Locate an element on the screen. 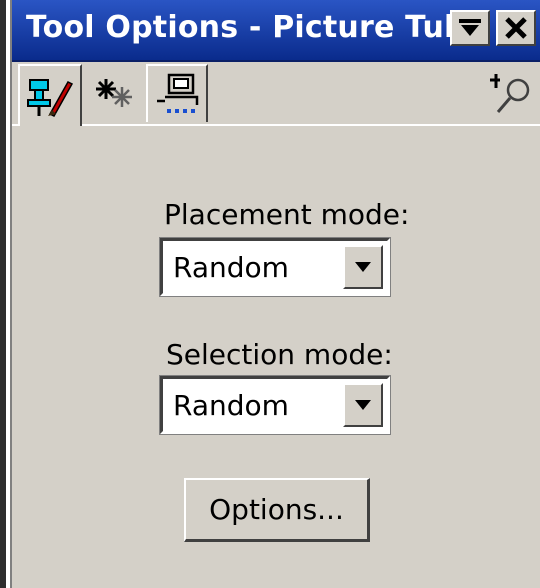 The width and height of the screenshot is (540, 588). selection-mode-dropdown-button is located at coordinates (363, 405).